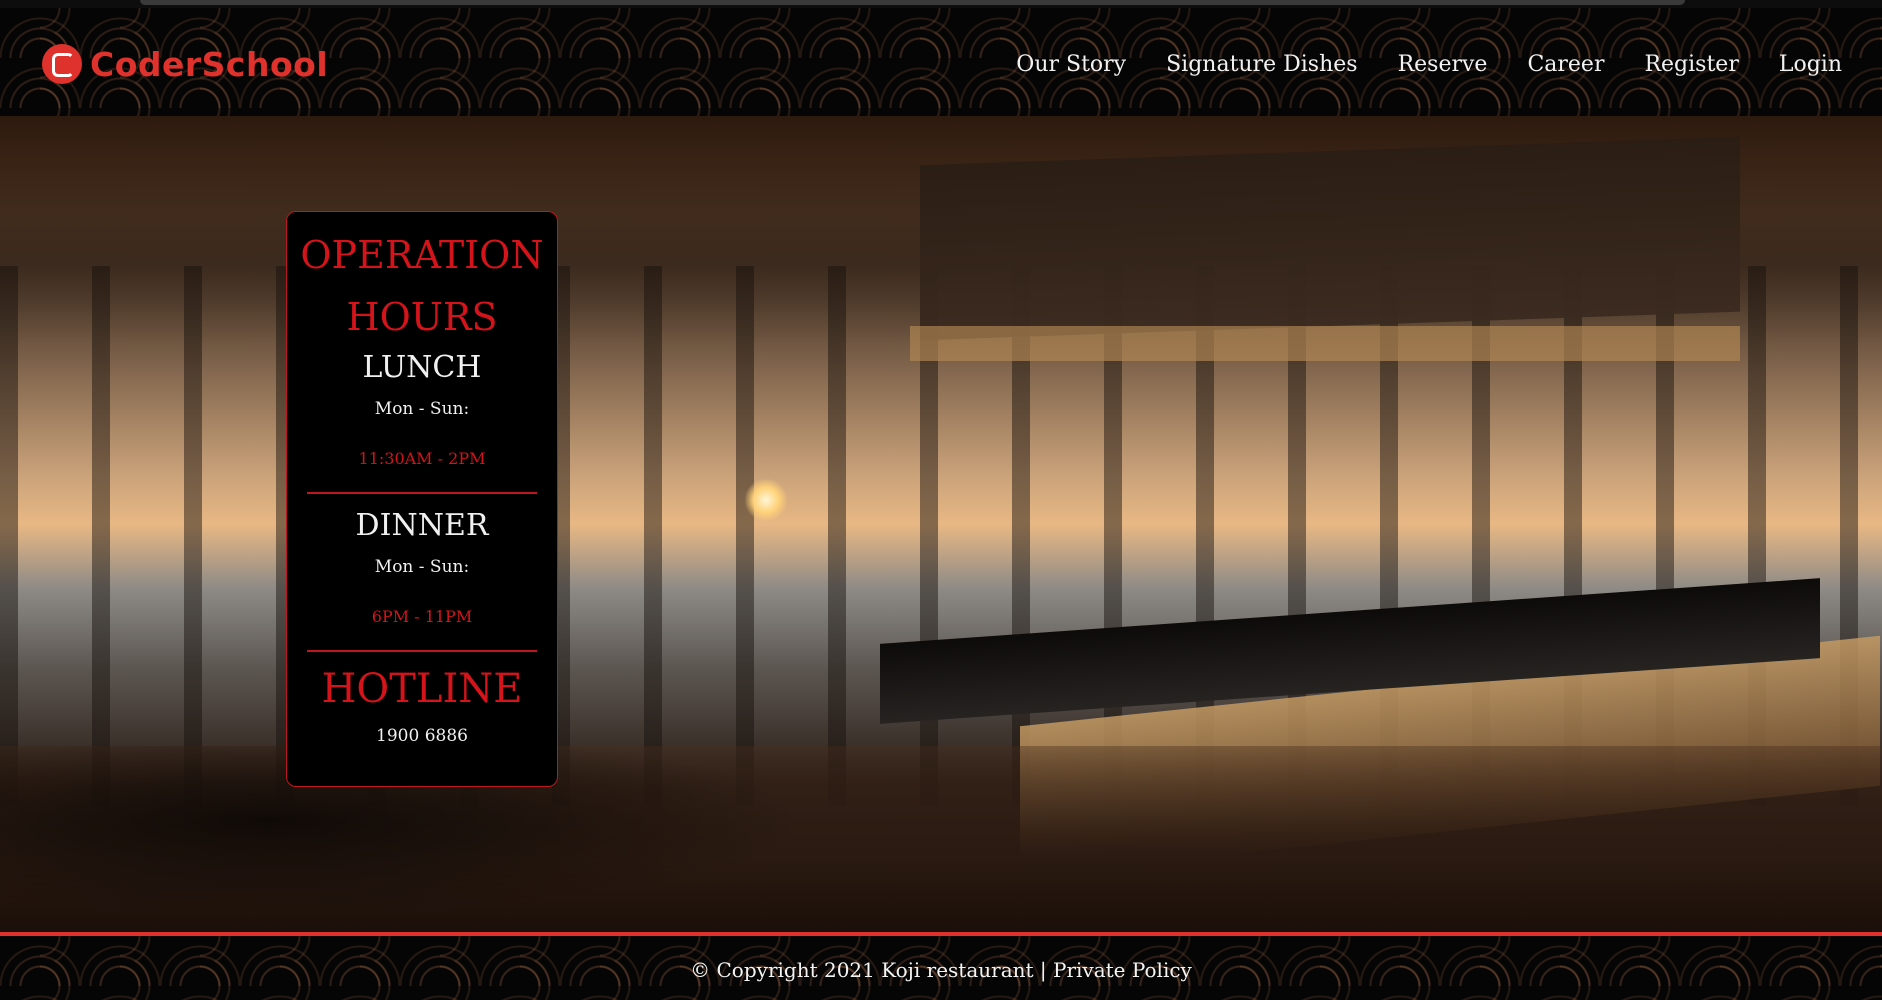 The width and height of the screenshot is (1882, 1000). Describe the element at coordinates (1810, 64) in the screenshot. I see `nav-login: Login` at that location.